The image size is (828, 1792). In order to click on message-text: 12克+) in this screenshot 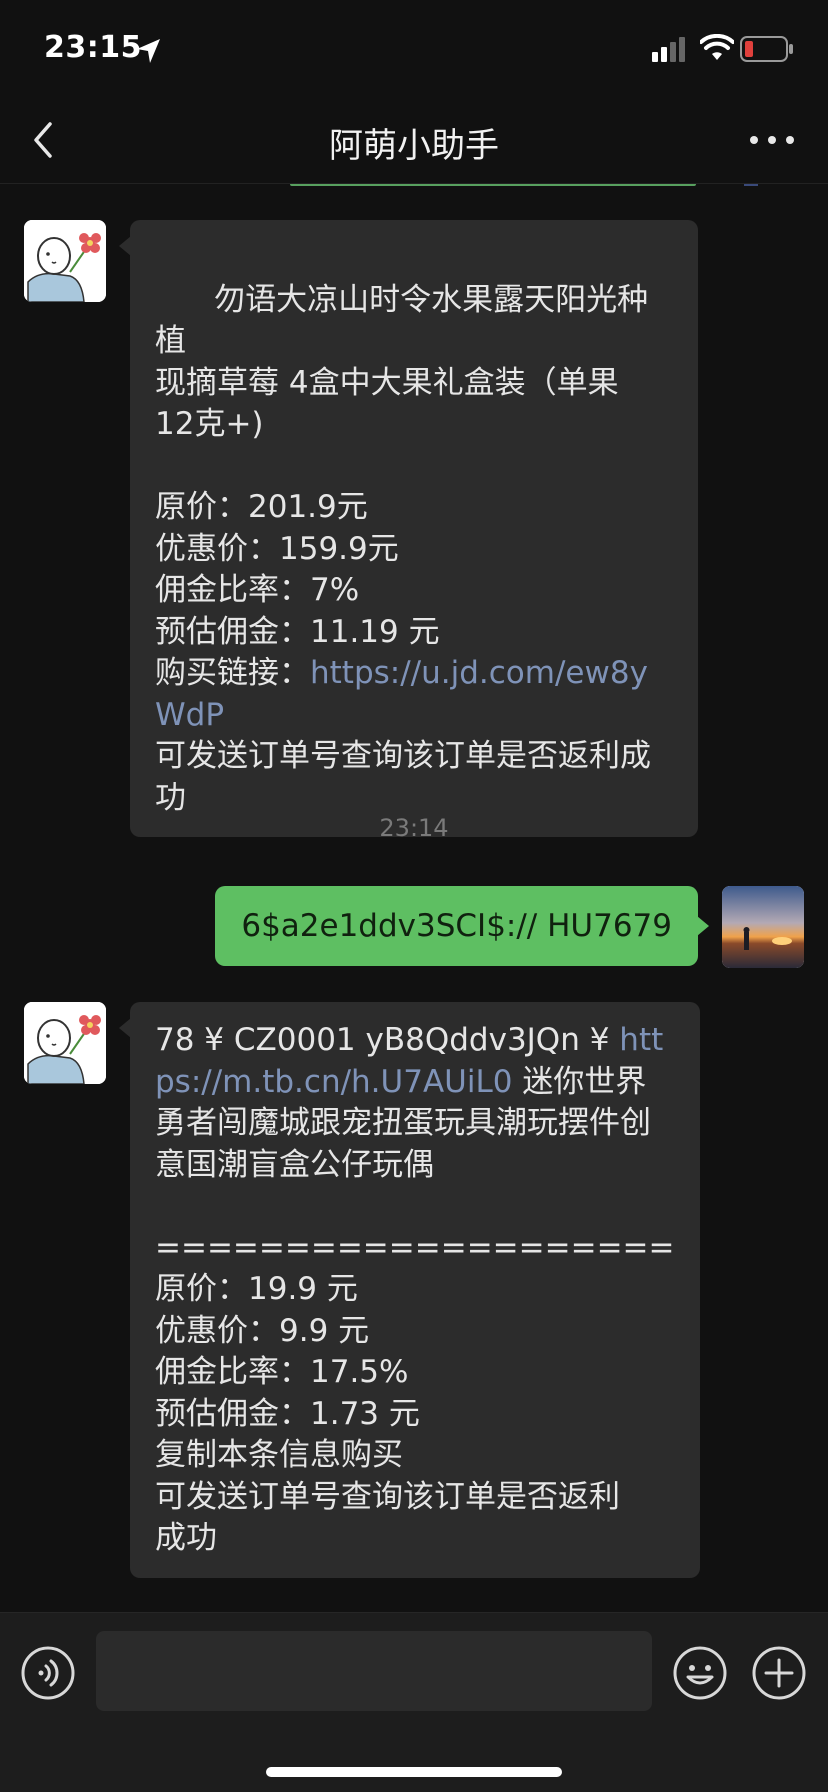, I will do `click(209, 424)`.